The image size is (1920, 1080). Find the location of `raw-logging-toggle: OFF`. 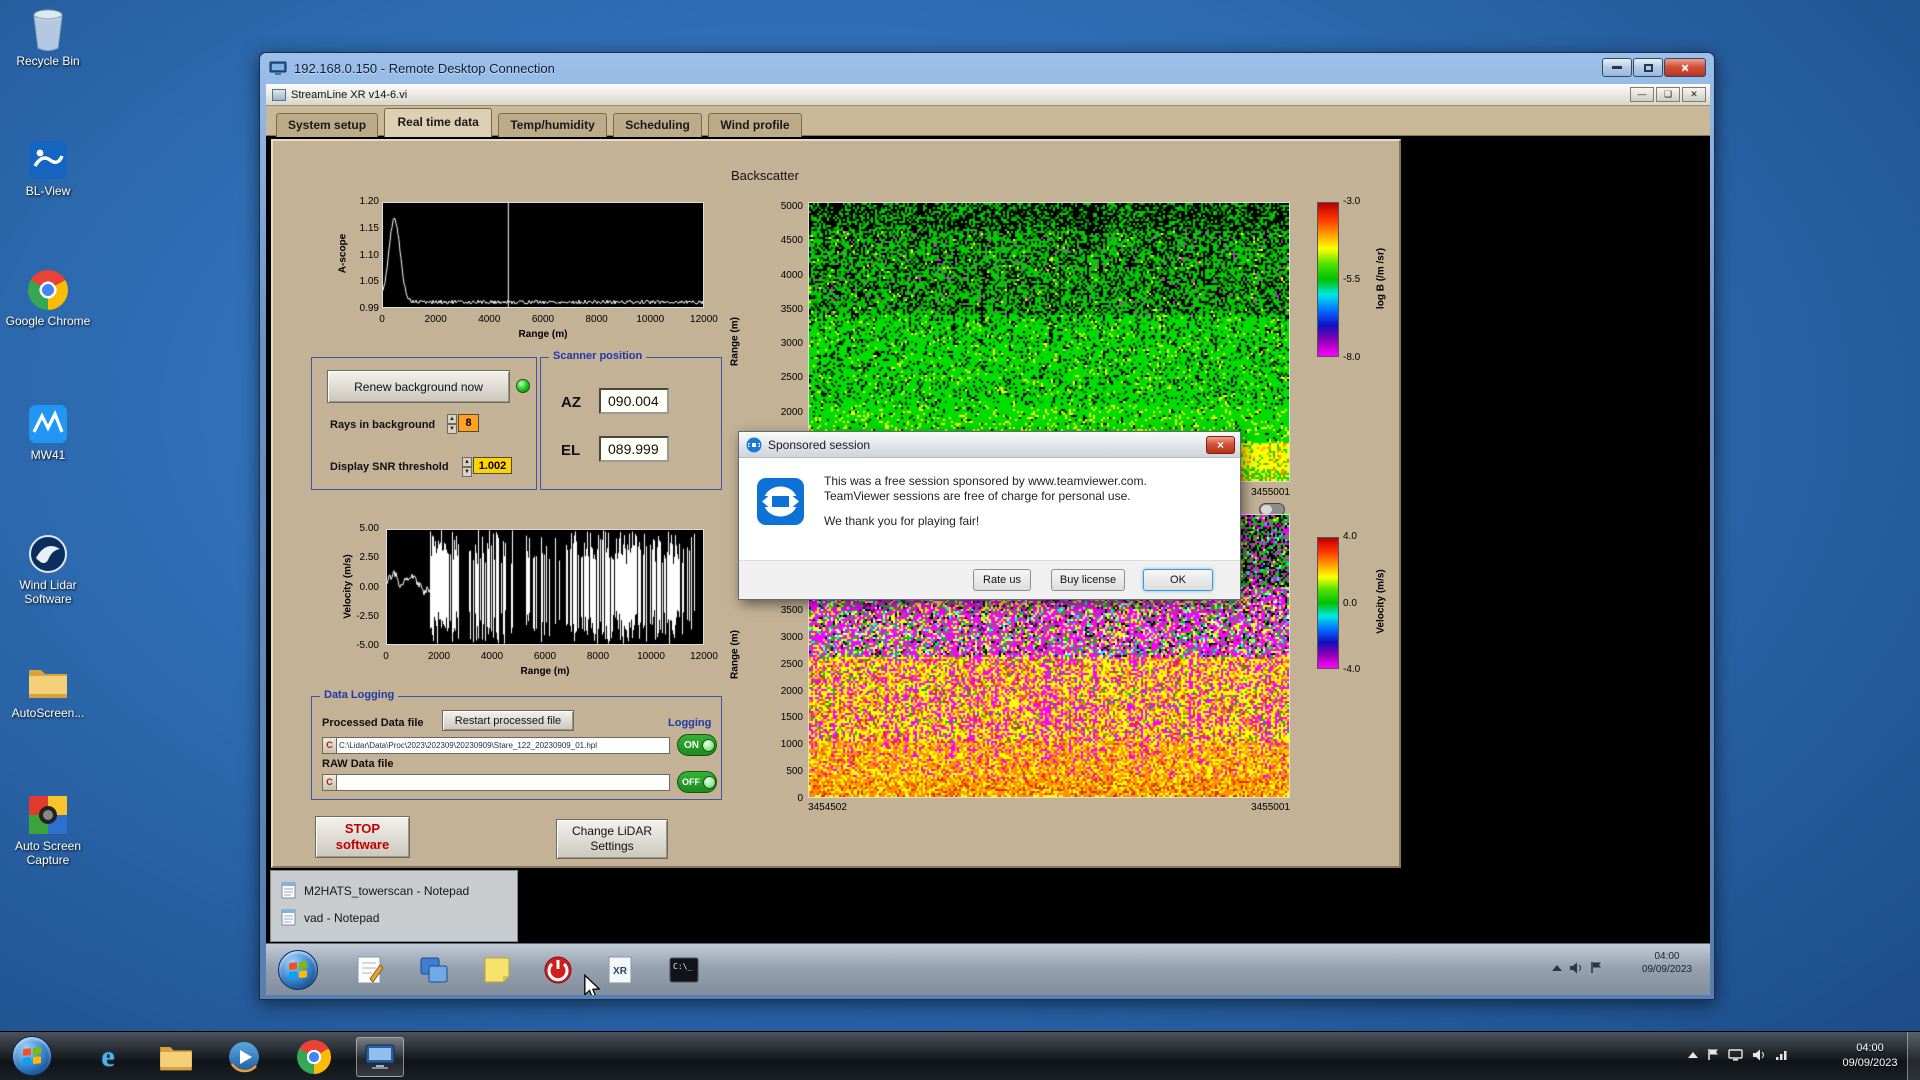

raw-logging-toggle: OFF is located at coordinates (697, 782).